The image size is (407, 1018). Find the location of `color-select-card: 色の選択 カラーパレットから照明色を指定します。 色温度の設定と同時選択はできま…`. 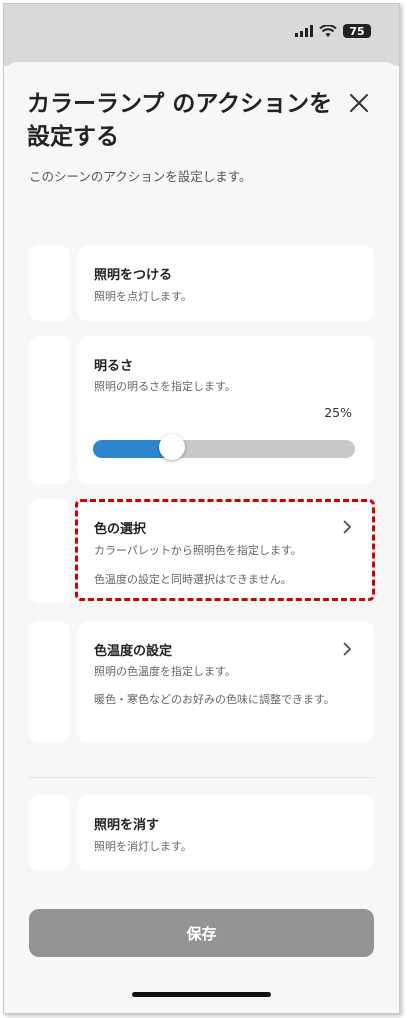

color-select-card: 色の選択 カラーパレットから照明色を指定します。 色温度の設定と同時選択はできま… is located at coordinates (226, 551).